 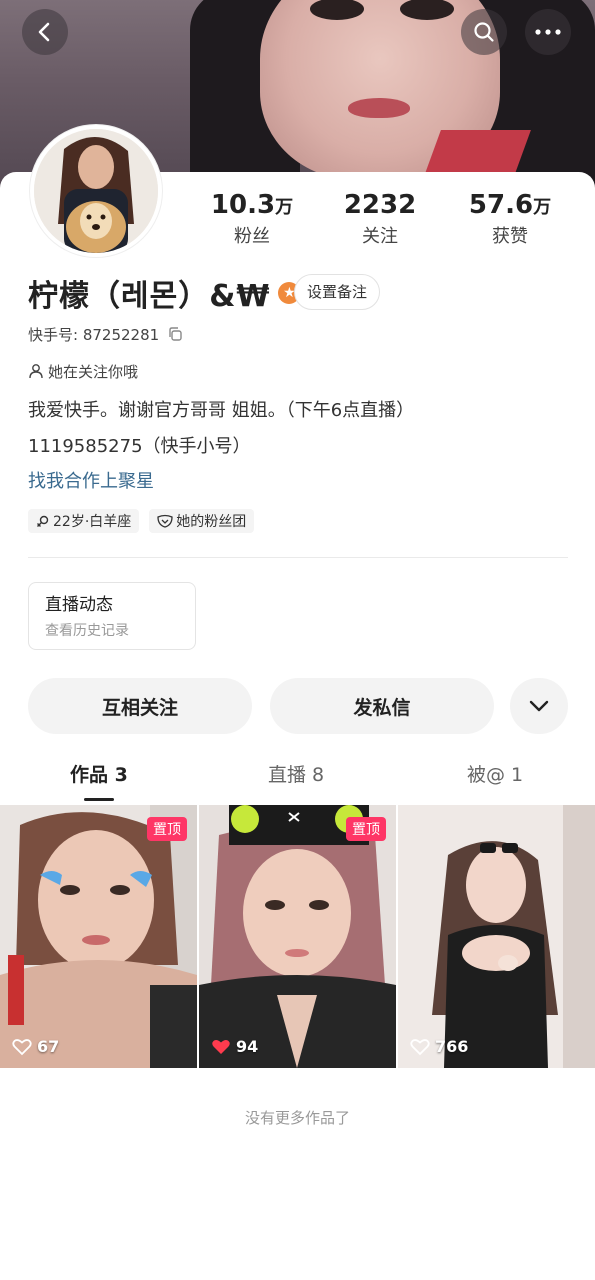 I want to click on like-count: 67, so click(x=35, y=1046).